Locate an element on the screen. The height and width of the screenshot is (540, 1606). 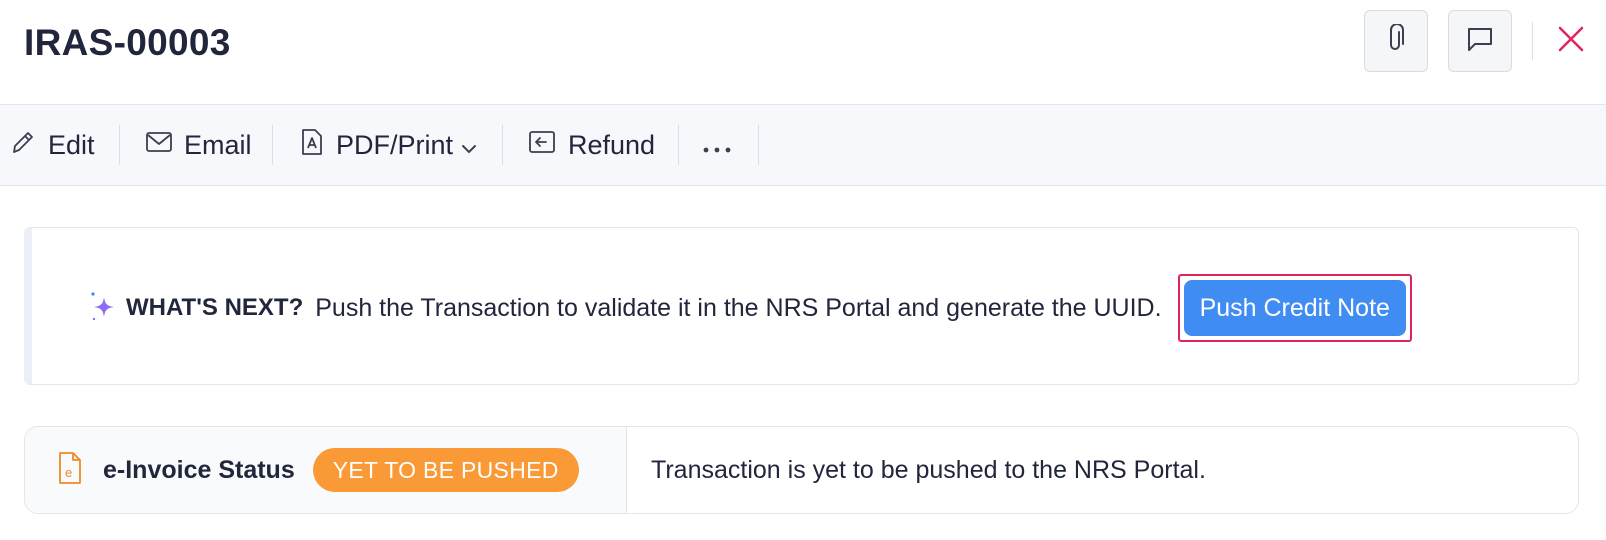
more-horizontal-icon is located at coordinates (723, 145).